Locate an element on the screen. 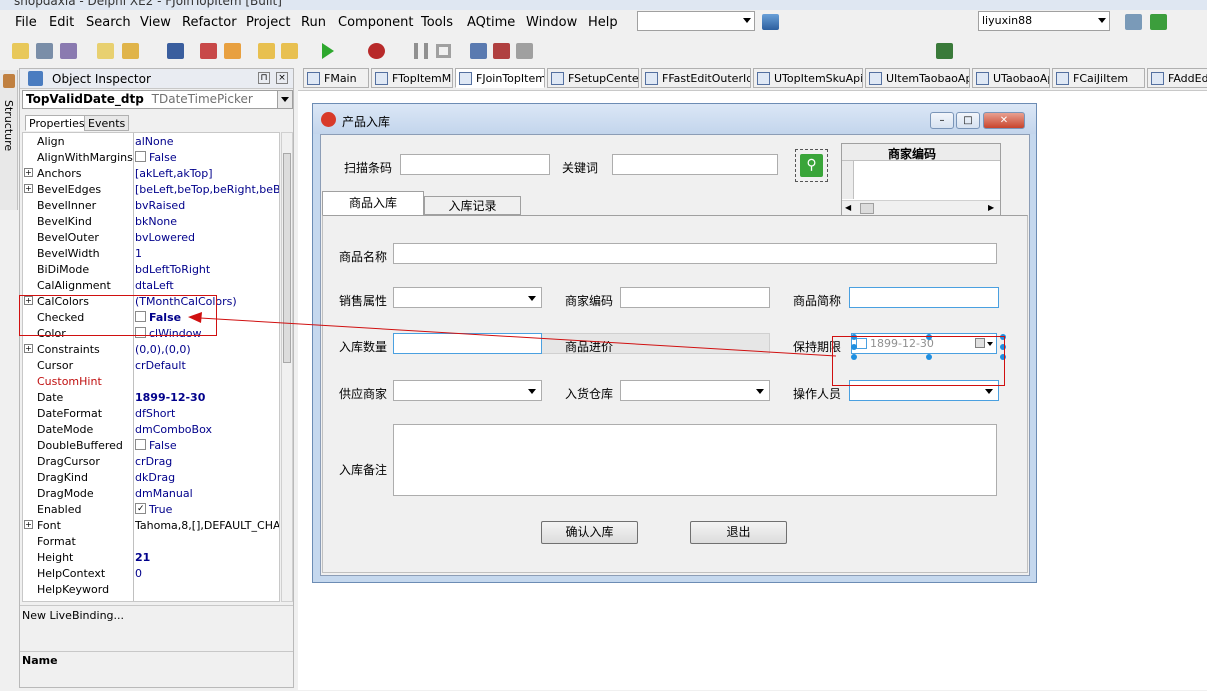 This screenshot has height=691, width=1207. run-without-debug-icon is located at coordinates (376, 51).